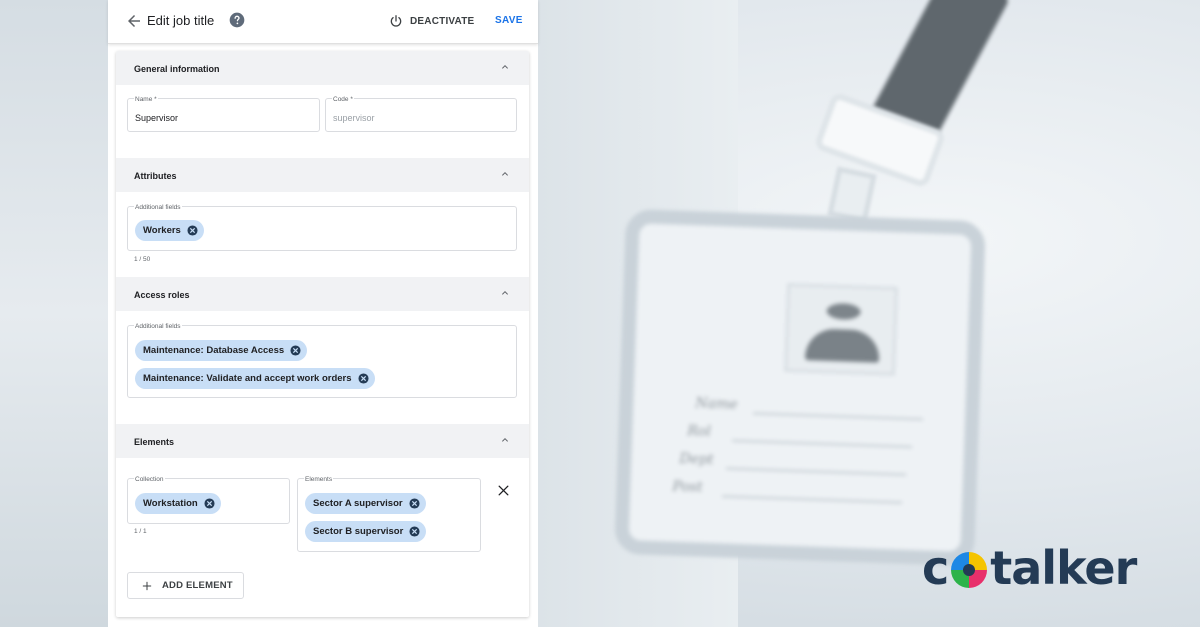 This screenshot has width=1200, height=627. I want to click on logo-text-pre: c, so click(935, 568).